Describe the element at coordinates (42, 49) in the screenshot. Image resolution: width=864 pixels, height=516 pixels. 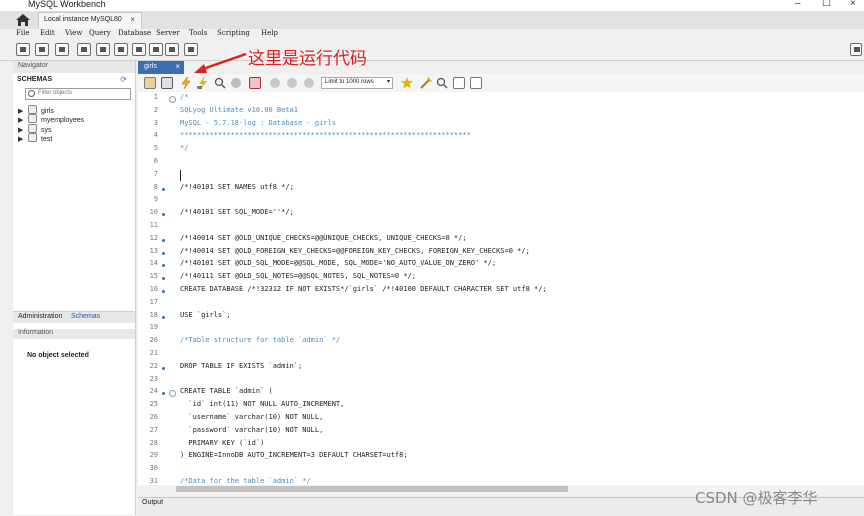
I see `open-sql-script-icon` at that location.